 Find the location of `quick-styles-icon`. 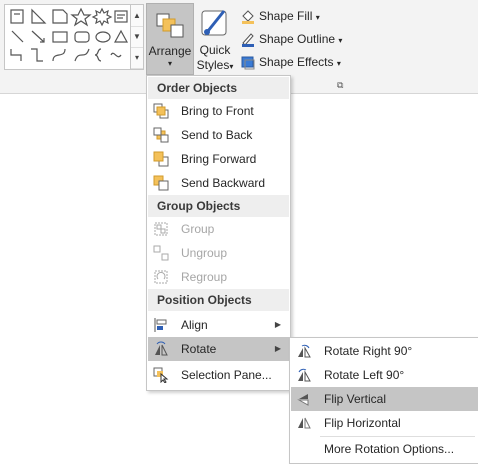

quick-styles-icon is located at coordinates (214, 23).